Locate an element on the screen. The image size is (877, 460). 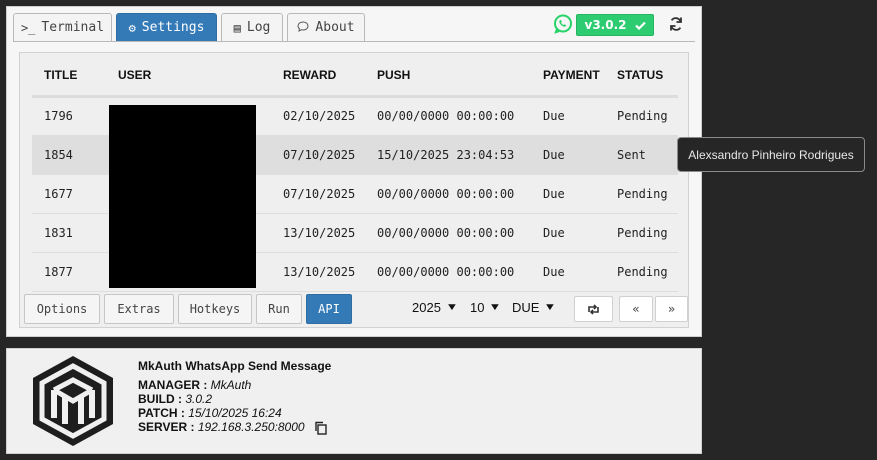
column-header: REWARD is located at coordinates (309, 75).